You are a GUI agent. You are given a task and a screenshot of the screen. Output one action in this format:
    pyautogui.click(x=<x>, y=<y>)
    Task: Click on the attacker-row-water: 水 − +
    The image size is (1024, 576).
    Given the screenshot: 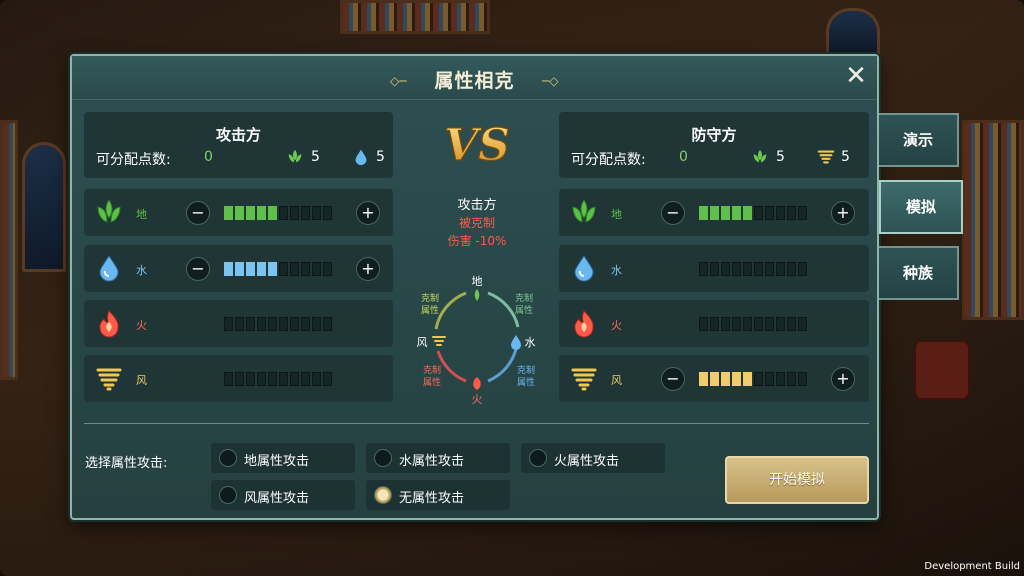 What is the action you would take?
    pyautogui.click(x=238, y=268)
    